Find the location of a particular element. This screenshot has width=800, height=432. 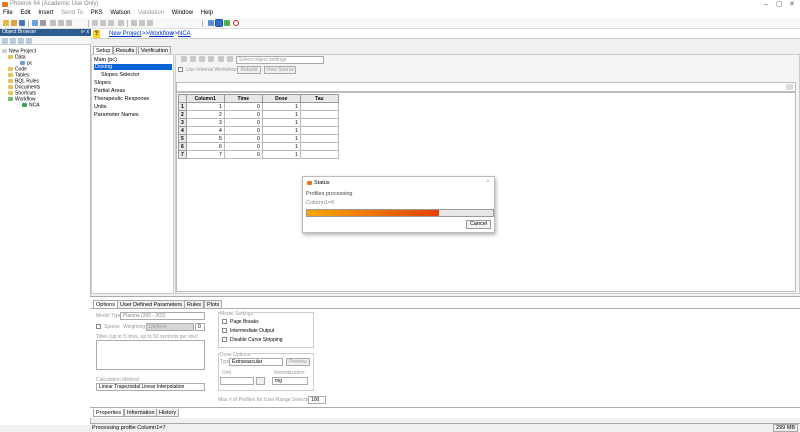

cut-icon is located at coordinates (95, 23).